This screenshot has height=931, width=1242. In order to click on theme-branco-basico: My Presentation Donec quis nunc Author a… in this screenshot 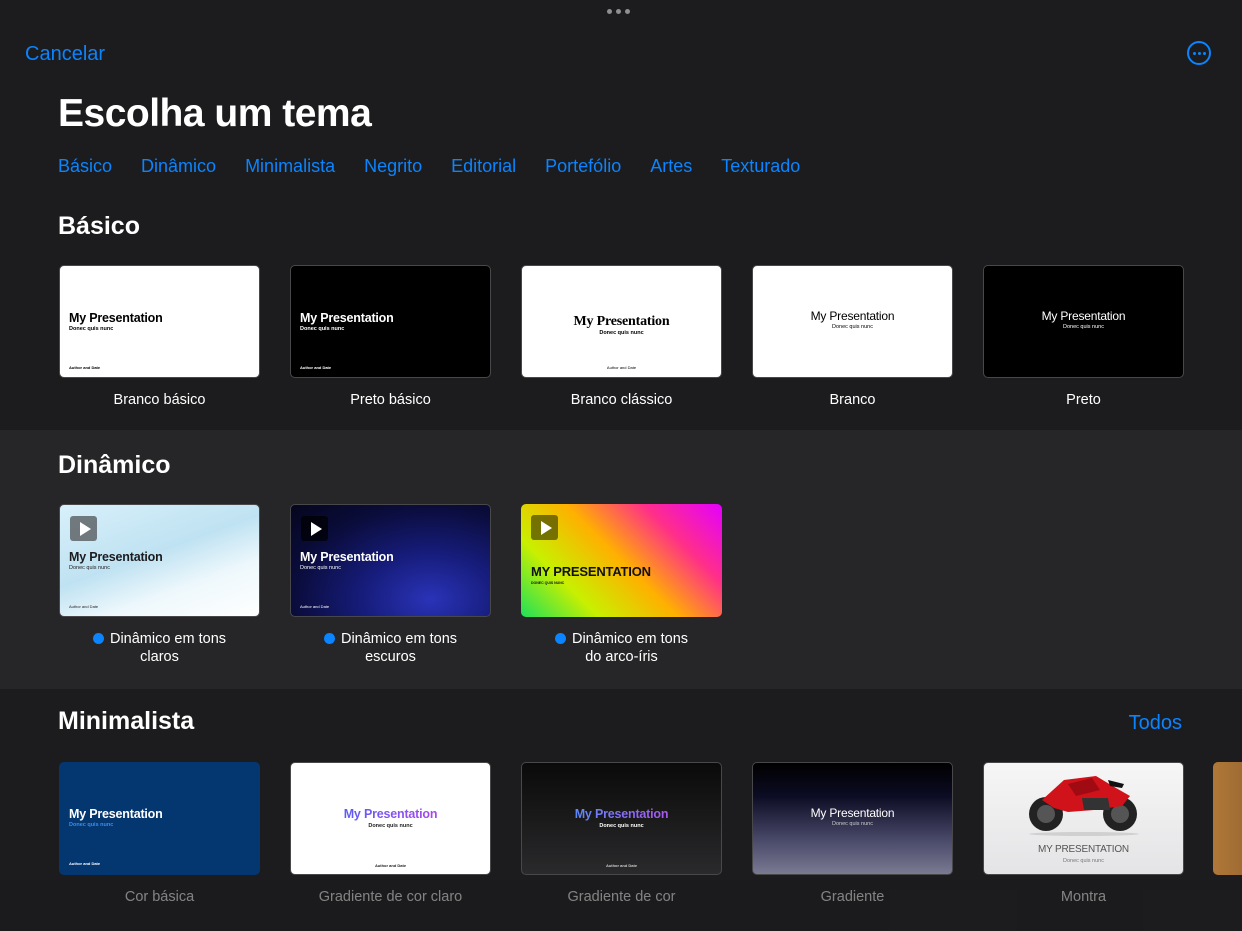, I will do `click(159, 337)`.